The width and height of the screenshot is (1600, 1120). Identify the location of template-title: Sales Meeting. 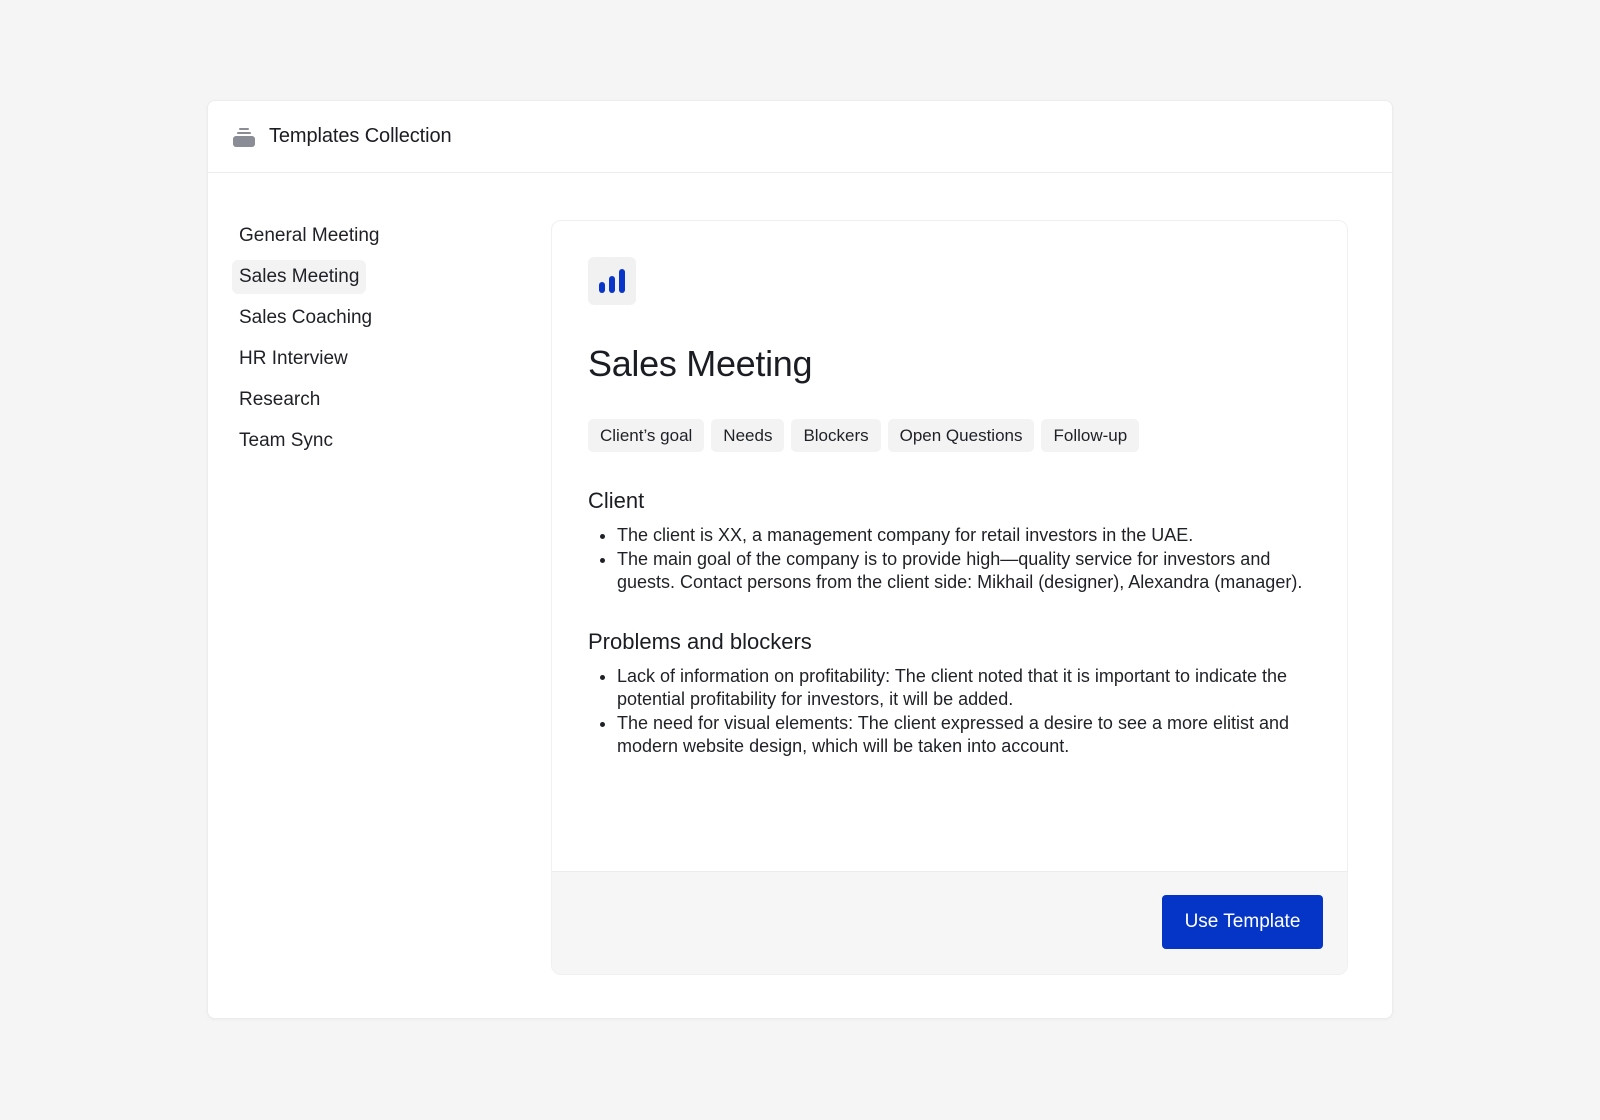
(700, 363).